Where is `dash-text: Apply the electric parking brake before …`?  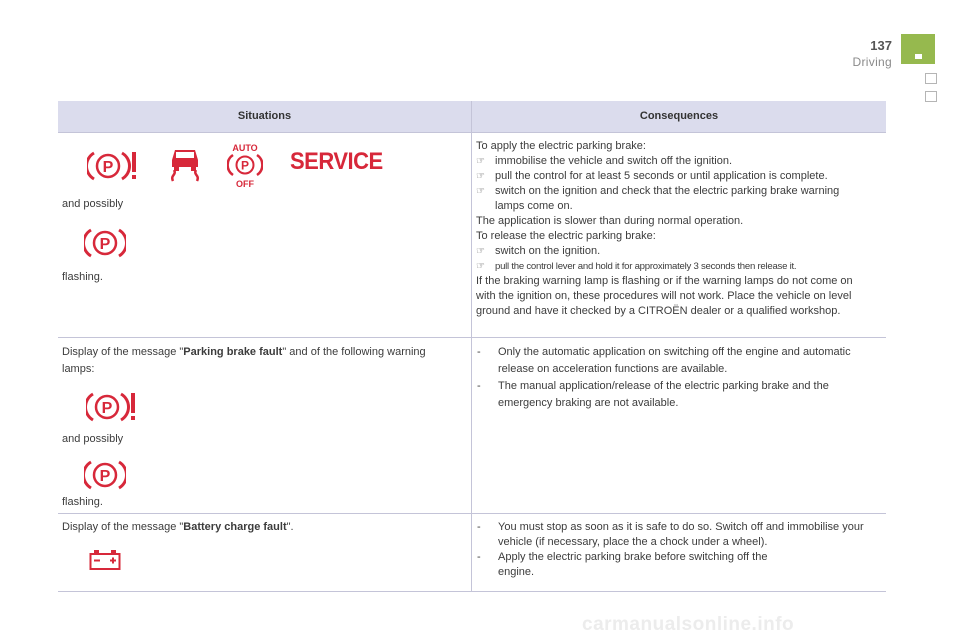 dash-text: Apply the electric parking brake before … is located at coordinates (633, 564).